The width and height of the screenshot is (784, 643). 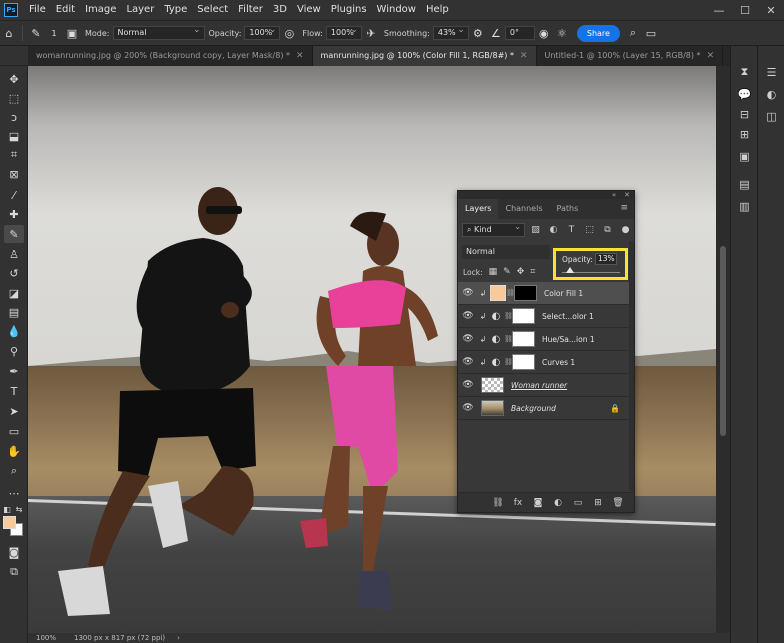 I want to click on layer-row: 👁 ↲ ◐ ⛓ Hue/Sa...ion 1, so click(x=546, y=339).